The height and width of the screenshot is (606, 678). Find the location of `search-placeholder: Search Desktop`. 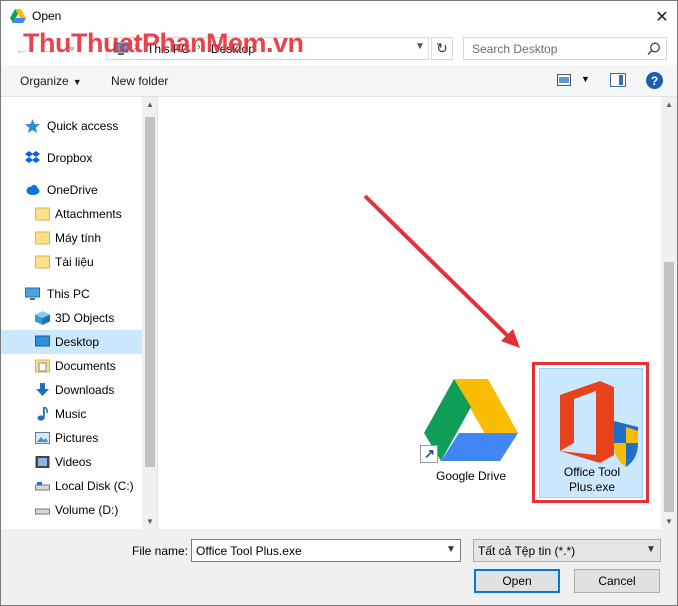

search-placeholder: Search Desktop is located at coordinates (515, 49).